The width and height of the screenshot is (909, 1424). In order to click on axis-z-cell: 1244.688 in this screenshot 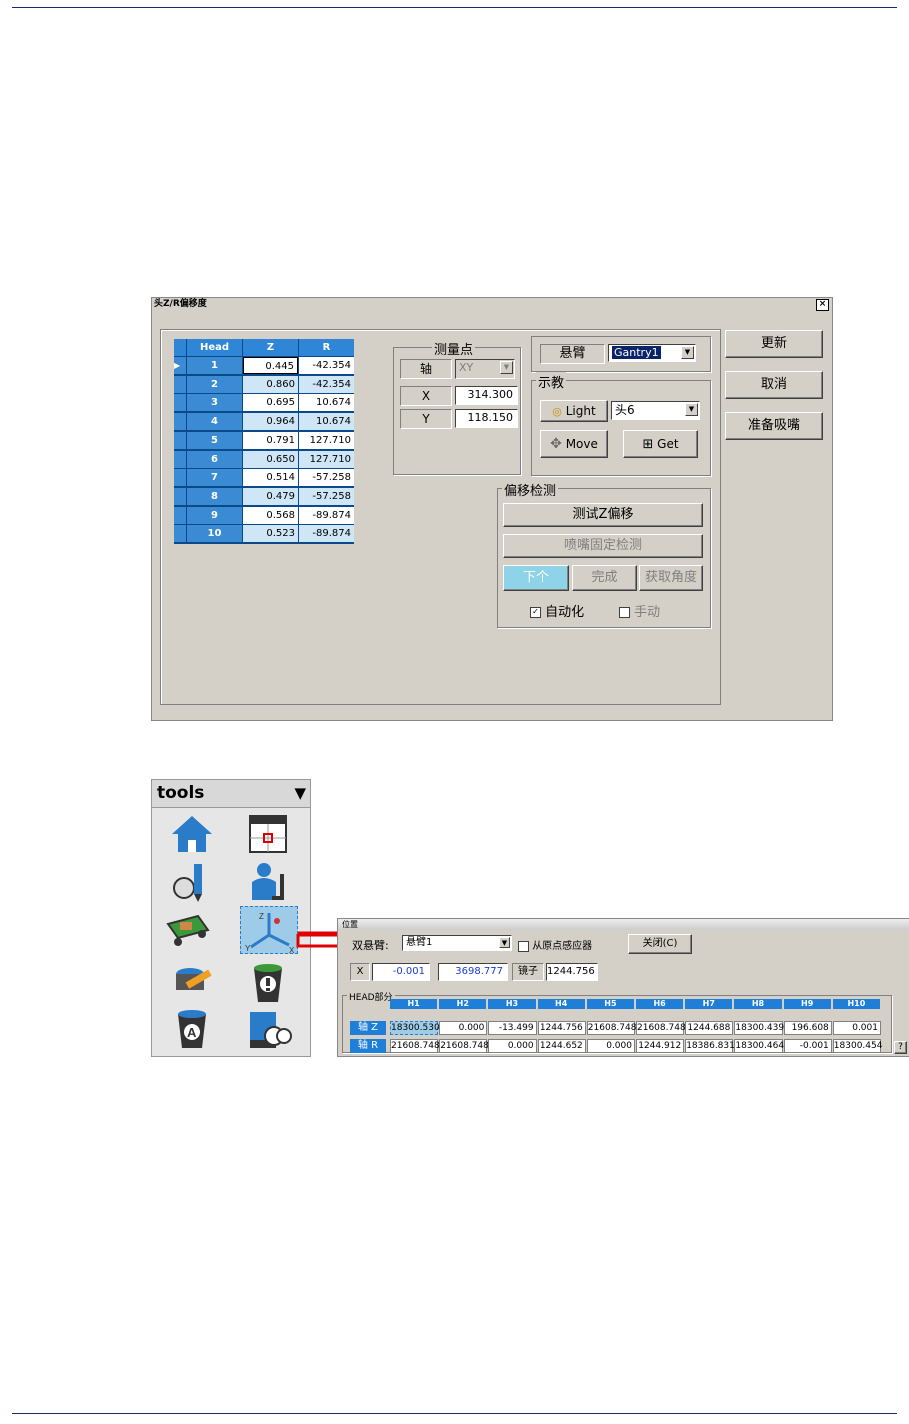, I will do `click(709, 1028)`.